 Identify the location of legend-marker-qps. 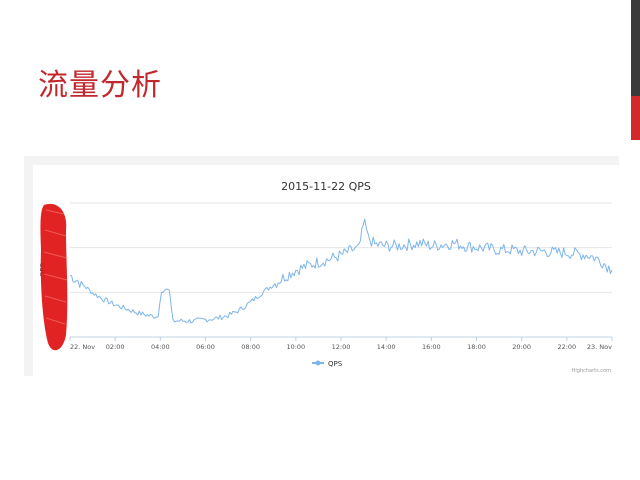
(318, 363).